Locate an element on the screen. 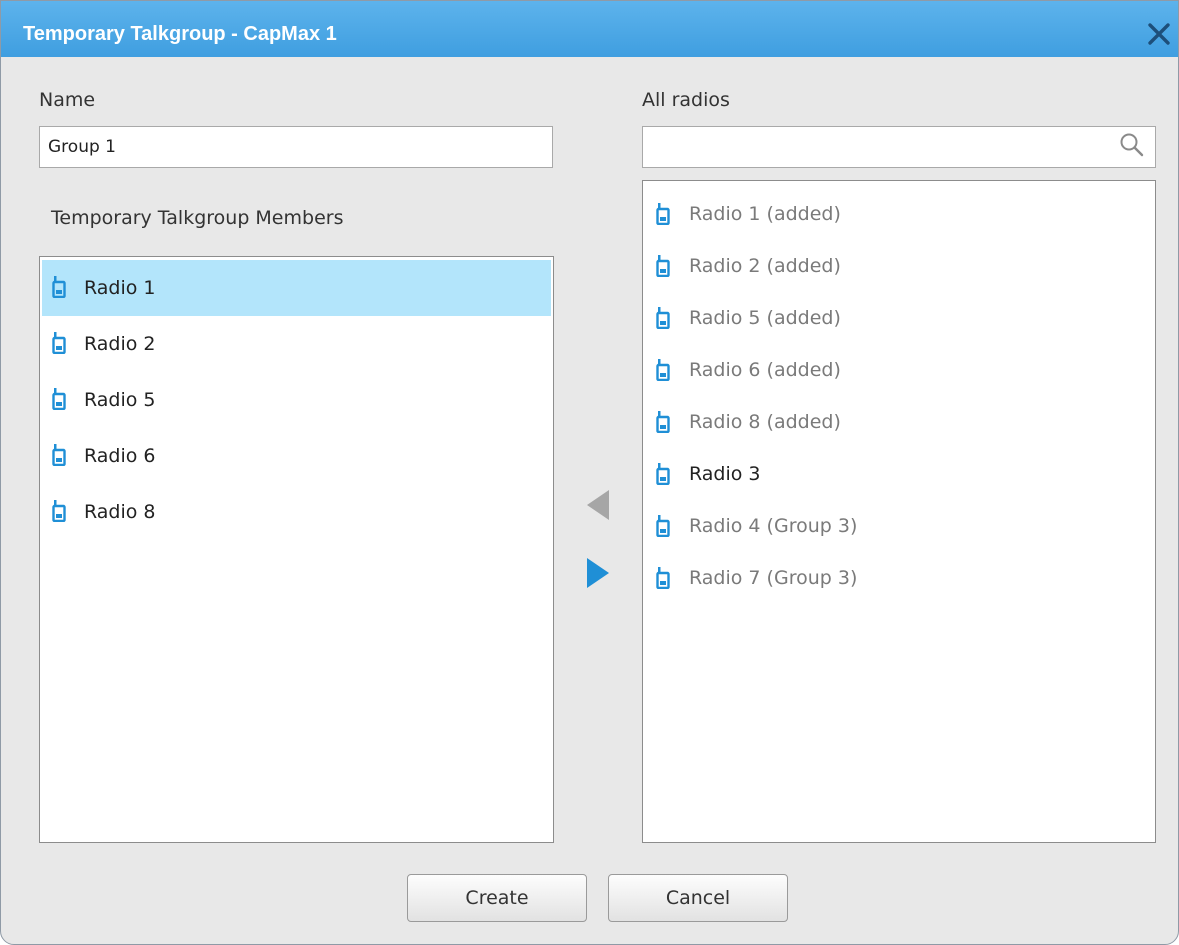 Image resolution: width=1179 pixels, height=945 pixels. cancel-button: Cancel is located at coordinates (698, 898).